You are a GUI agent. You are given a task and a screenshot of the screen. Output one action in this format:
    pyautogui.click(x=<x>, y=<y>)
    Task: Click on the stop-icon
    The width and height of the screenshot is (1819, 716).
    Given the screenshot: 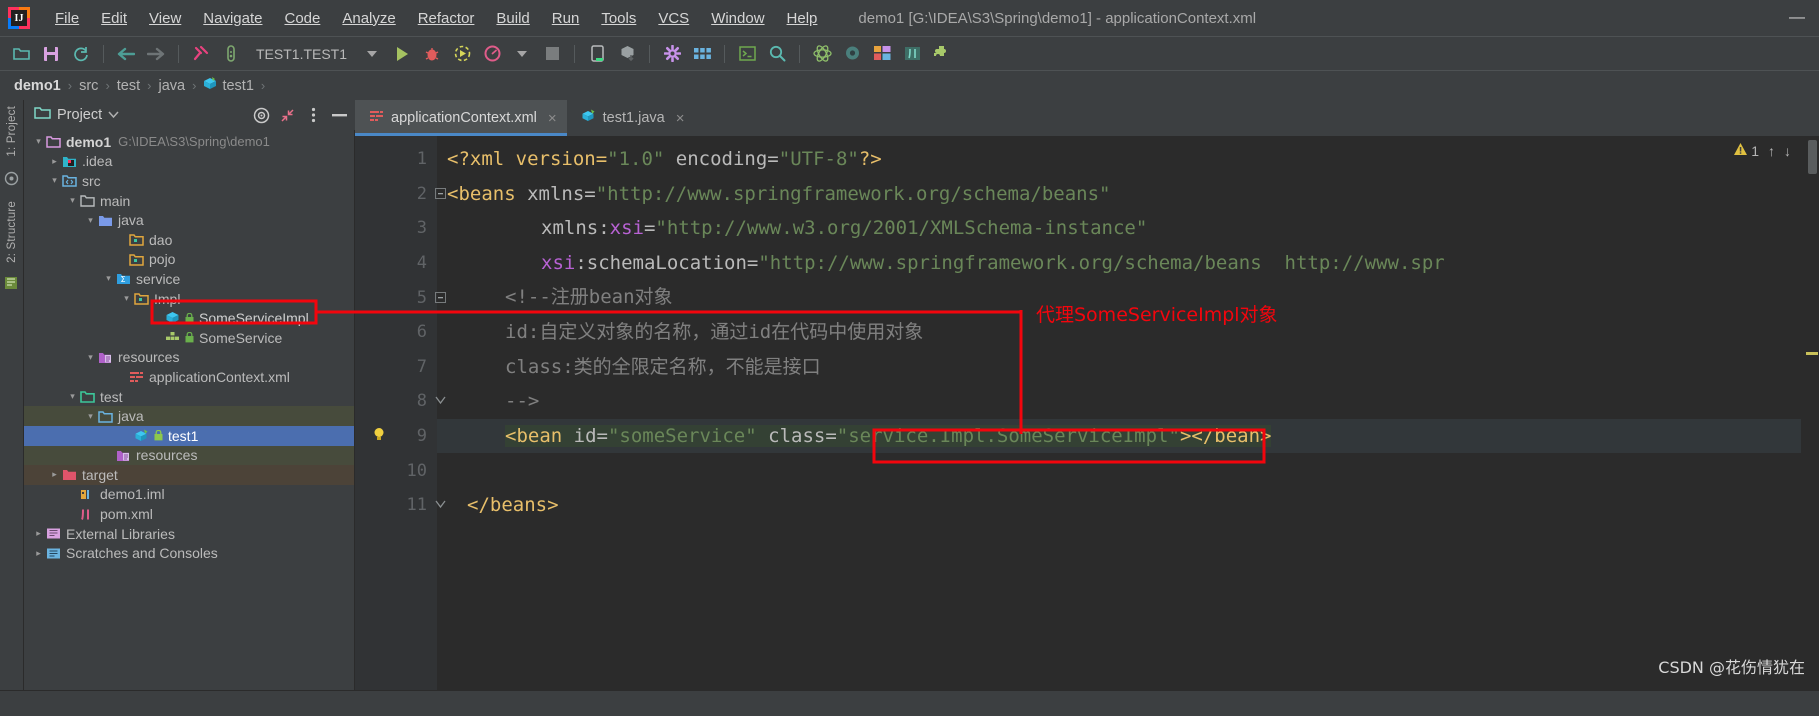 What is the action you would take?
    pyautogui.click(x=552, y=54)
    